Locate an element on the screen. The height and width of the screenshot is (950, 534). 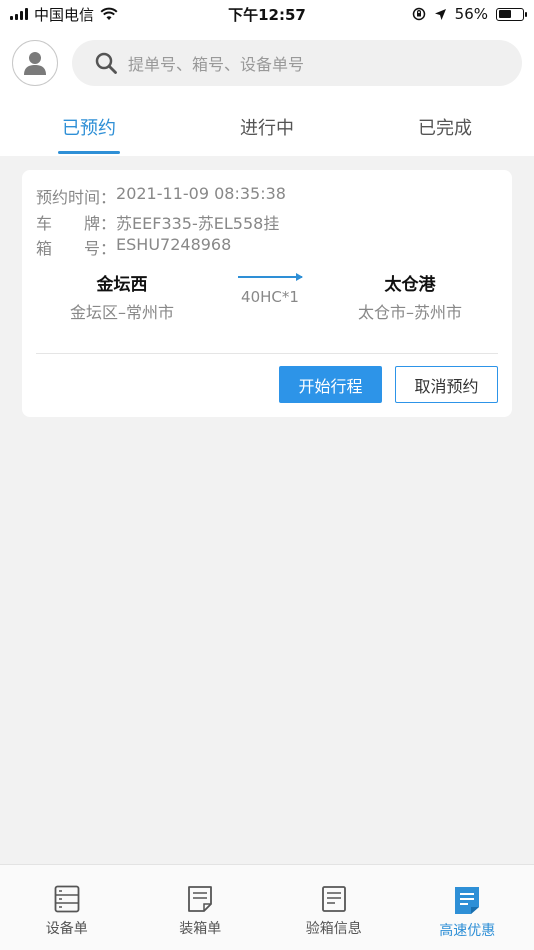
plate-label: 车 牌： is located at coordinates (76, 223).